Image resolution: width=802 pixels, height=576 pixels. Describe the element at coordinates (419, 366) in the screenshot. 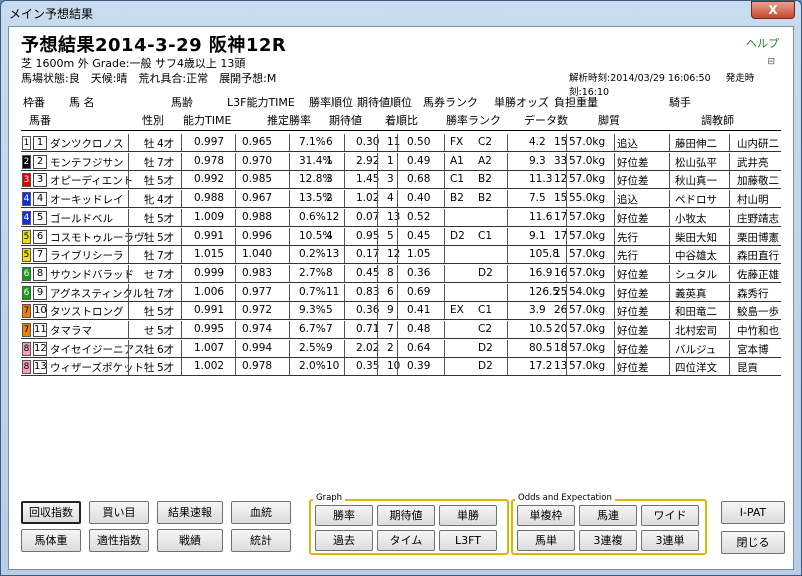

I see `finish-ratio-cell: 0.39` at that location.